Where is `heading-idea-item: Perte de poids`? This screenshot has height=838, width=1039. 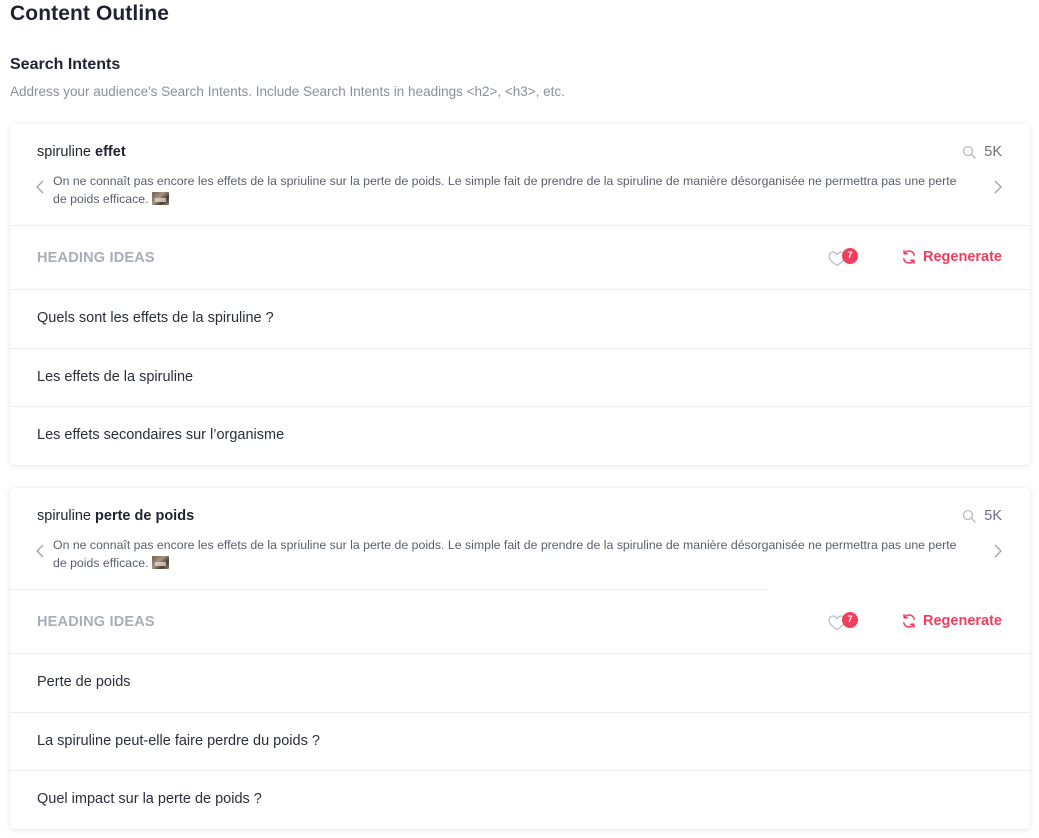 heading-idea-item: Perte de poids is located at coordinates (520, 682).